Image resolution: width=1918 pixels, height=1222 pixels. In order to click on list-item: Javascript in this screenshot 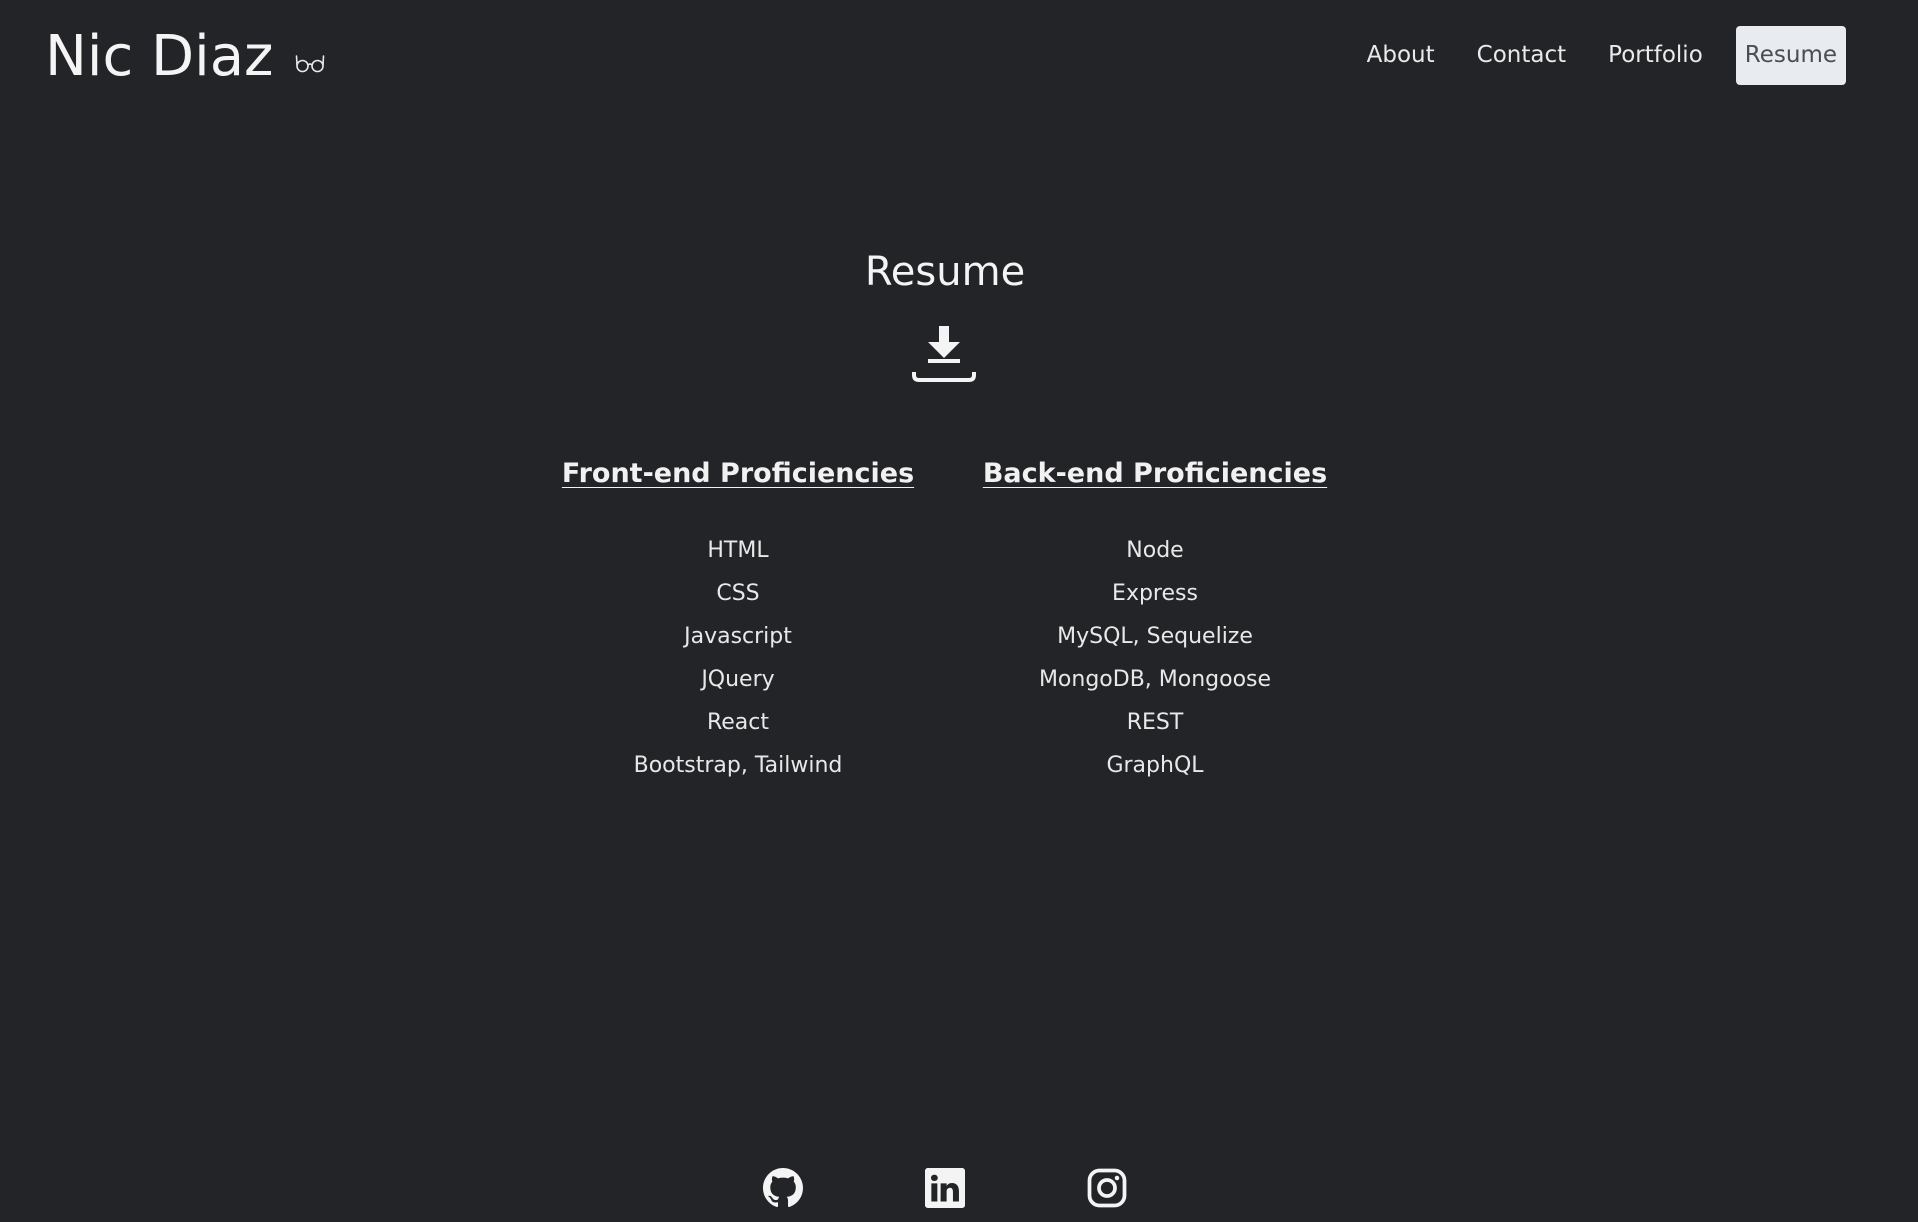, I will do `click(738, 636)`.